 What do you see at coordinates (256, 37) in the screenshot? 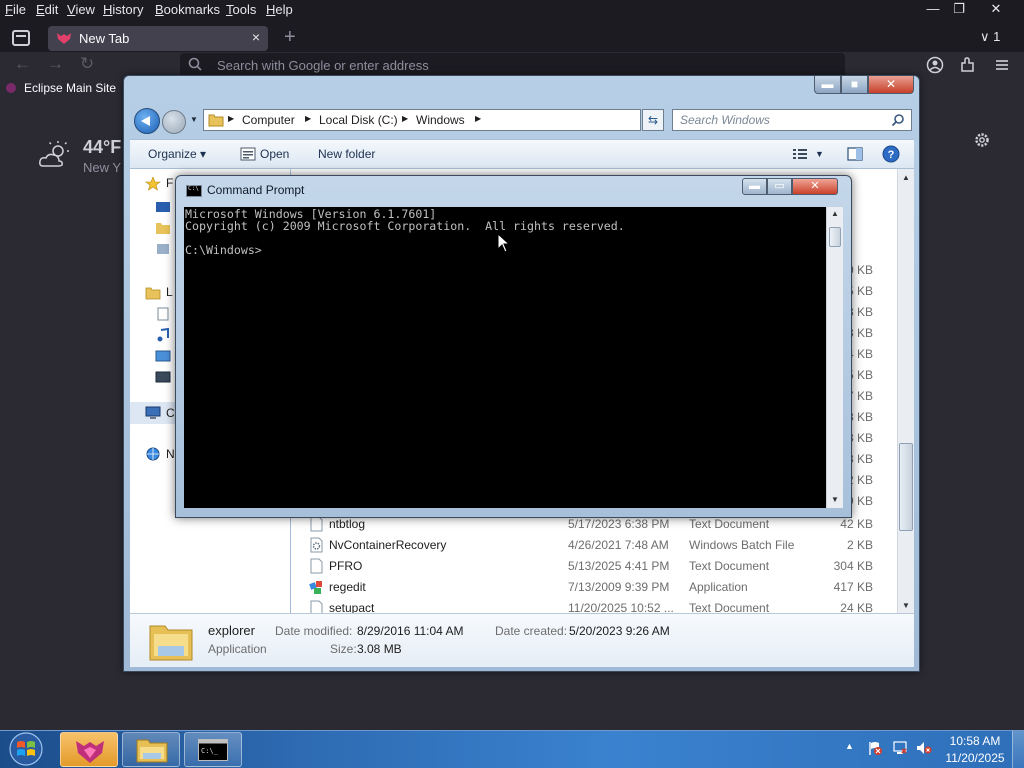
I see `tab-close-button: ×` at bounding box center [256, 37].